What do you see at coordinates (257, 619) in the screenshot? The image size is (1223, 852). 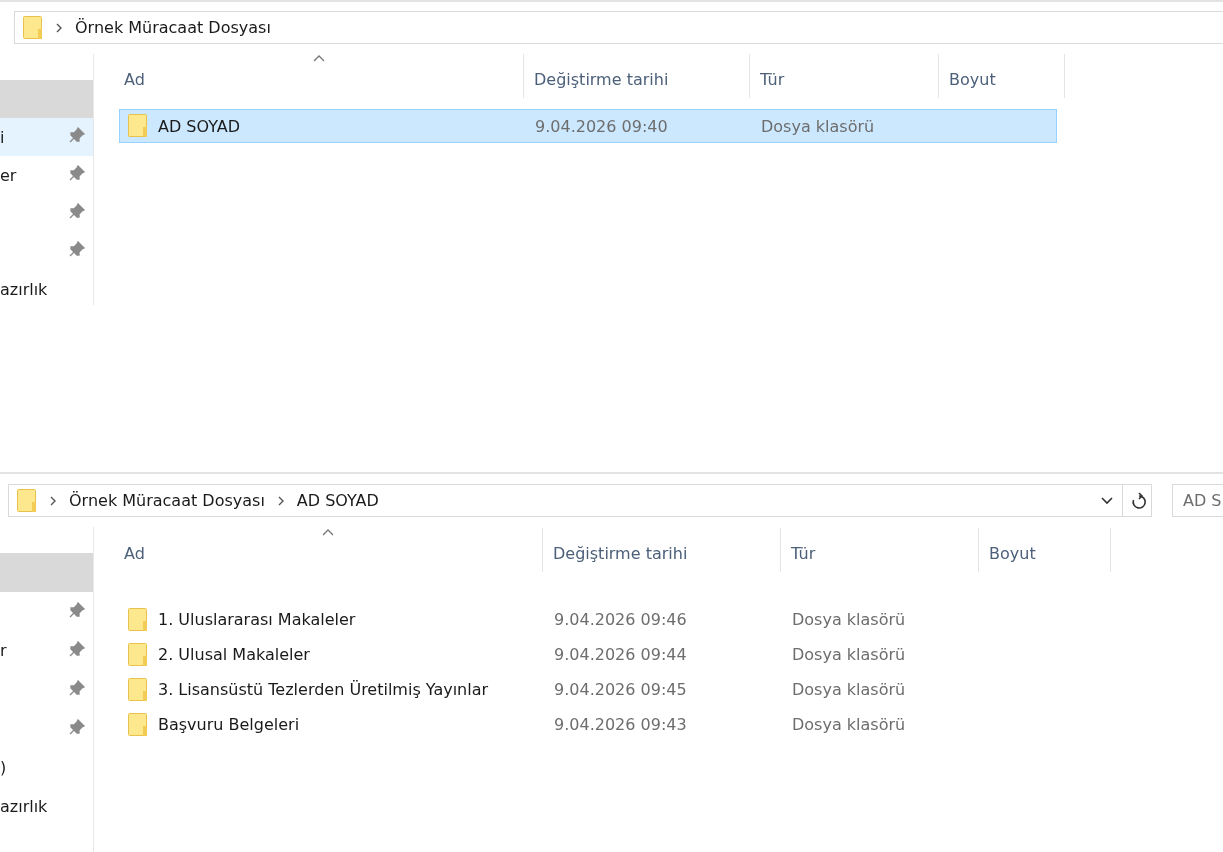 I see `file-name: 1. Uluslararası Makaleler` at bounding box center [257, 619].